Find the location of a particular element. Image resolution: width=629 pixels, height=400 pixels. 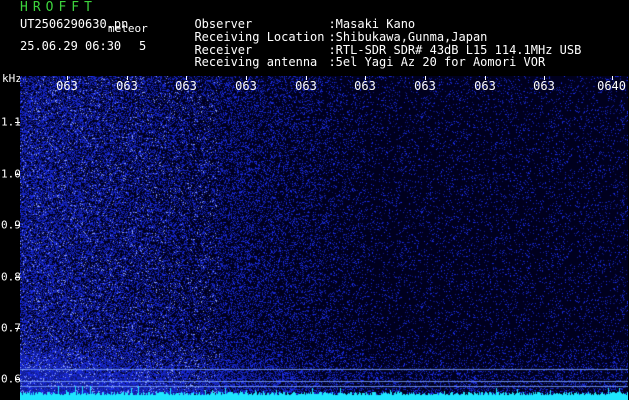

detection-count: 5 is located at coordinates (143, 46).